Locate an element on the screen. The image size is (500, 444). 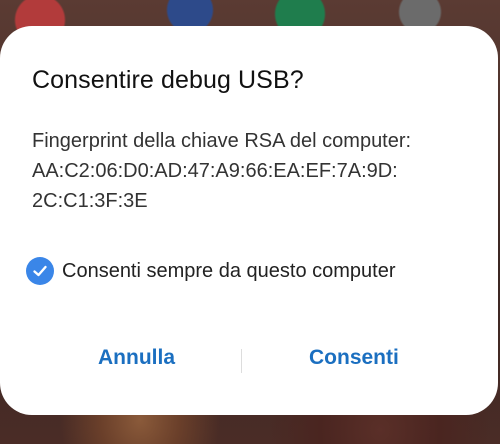
checkbox-label: Consenti sempre da questo computer is located at coordinates (229, 270).